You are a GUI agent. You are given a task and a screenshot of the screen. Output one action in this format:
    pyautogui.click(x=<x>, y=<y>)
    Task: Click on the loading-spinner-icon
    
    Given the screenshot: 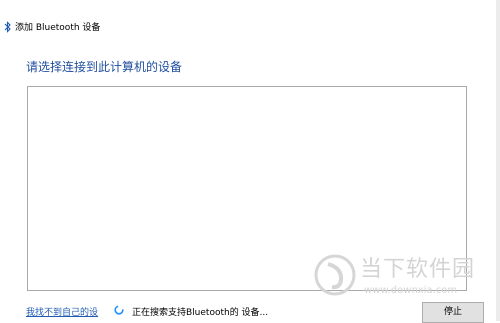 What is the action you would take?
    pyautogui.click(x=119, y=310)
    